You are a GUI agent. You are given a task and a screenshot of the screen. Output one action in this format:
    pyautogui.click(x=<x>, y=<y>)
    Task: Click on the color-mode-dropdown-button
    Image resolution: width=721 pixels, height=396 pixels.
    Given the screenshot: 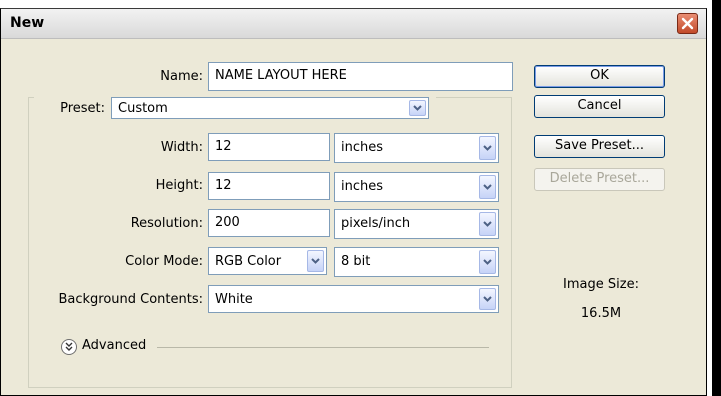 What is the action you would take?
    pyautogui.click(x=315, y=261)
    